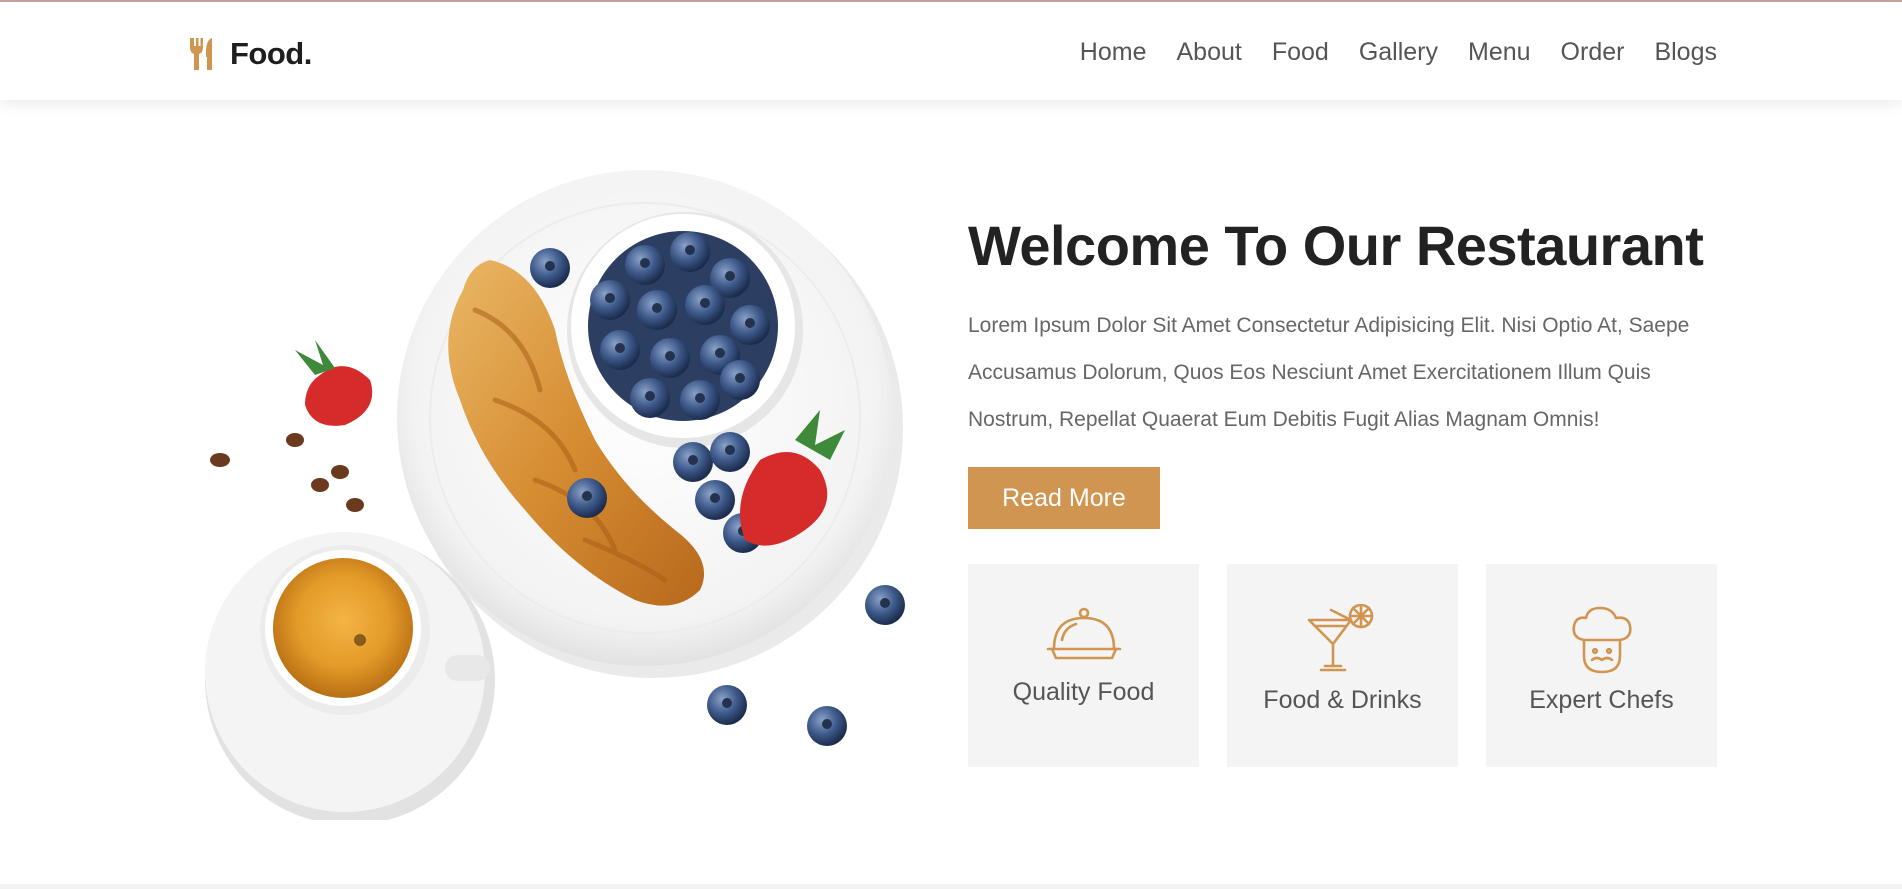 The image size is (1902, 889). Describe the element at coordinates (1083, 692) in the screenshot. I see `feature-label: Quality Food` at that location.